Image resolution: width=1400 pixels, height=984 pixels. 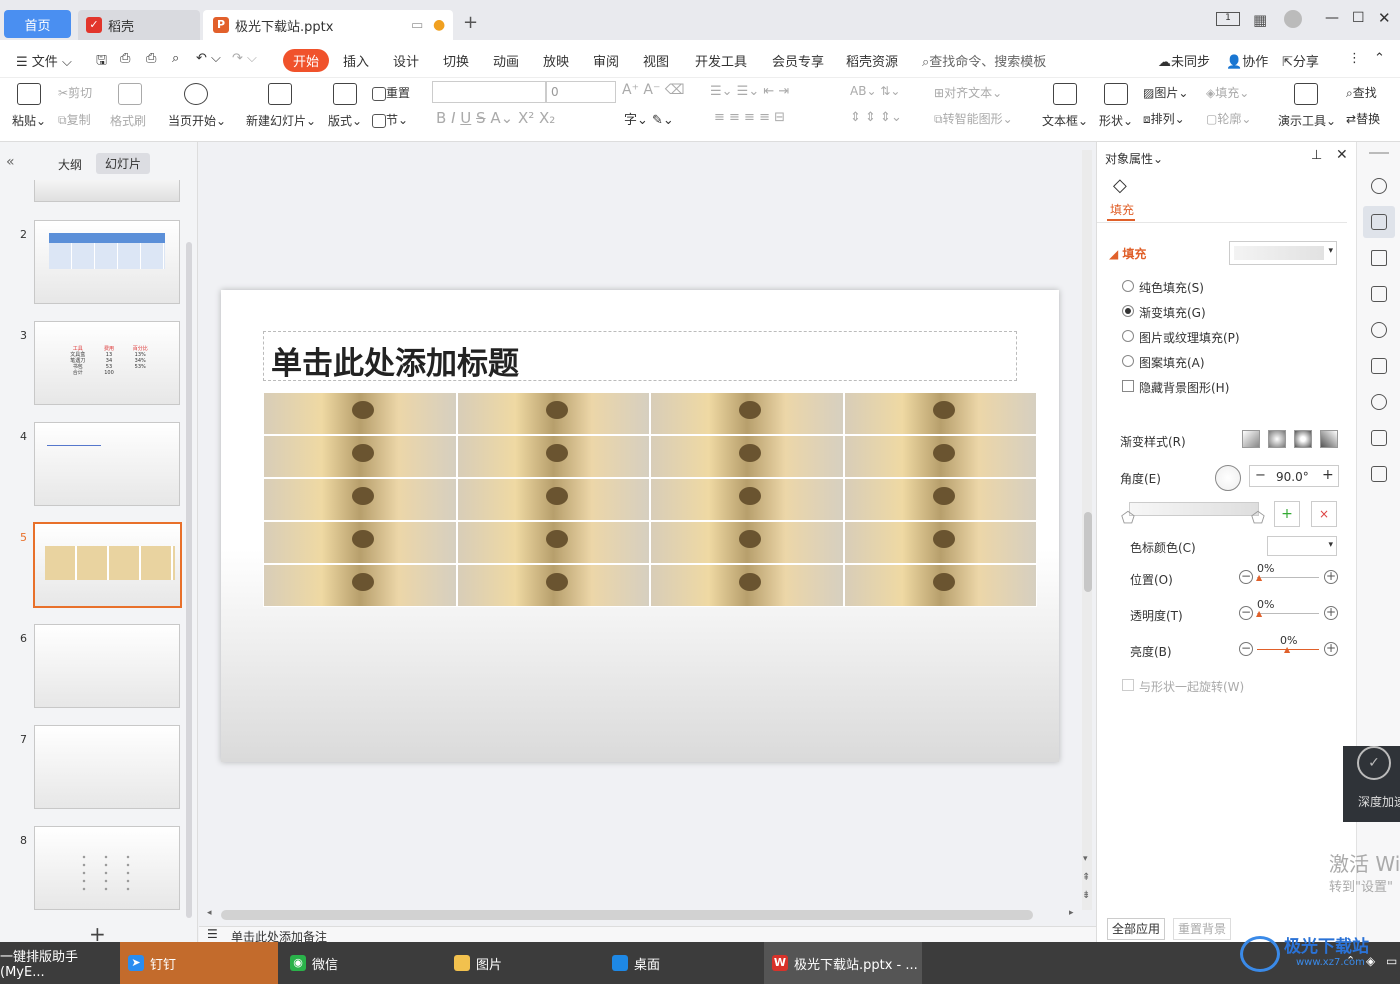 What do you see at coordinates (1228, 19) in the screenshot?
I see `layout-icon: 1` at bounding box center [1228, 19].